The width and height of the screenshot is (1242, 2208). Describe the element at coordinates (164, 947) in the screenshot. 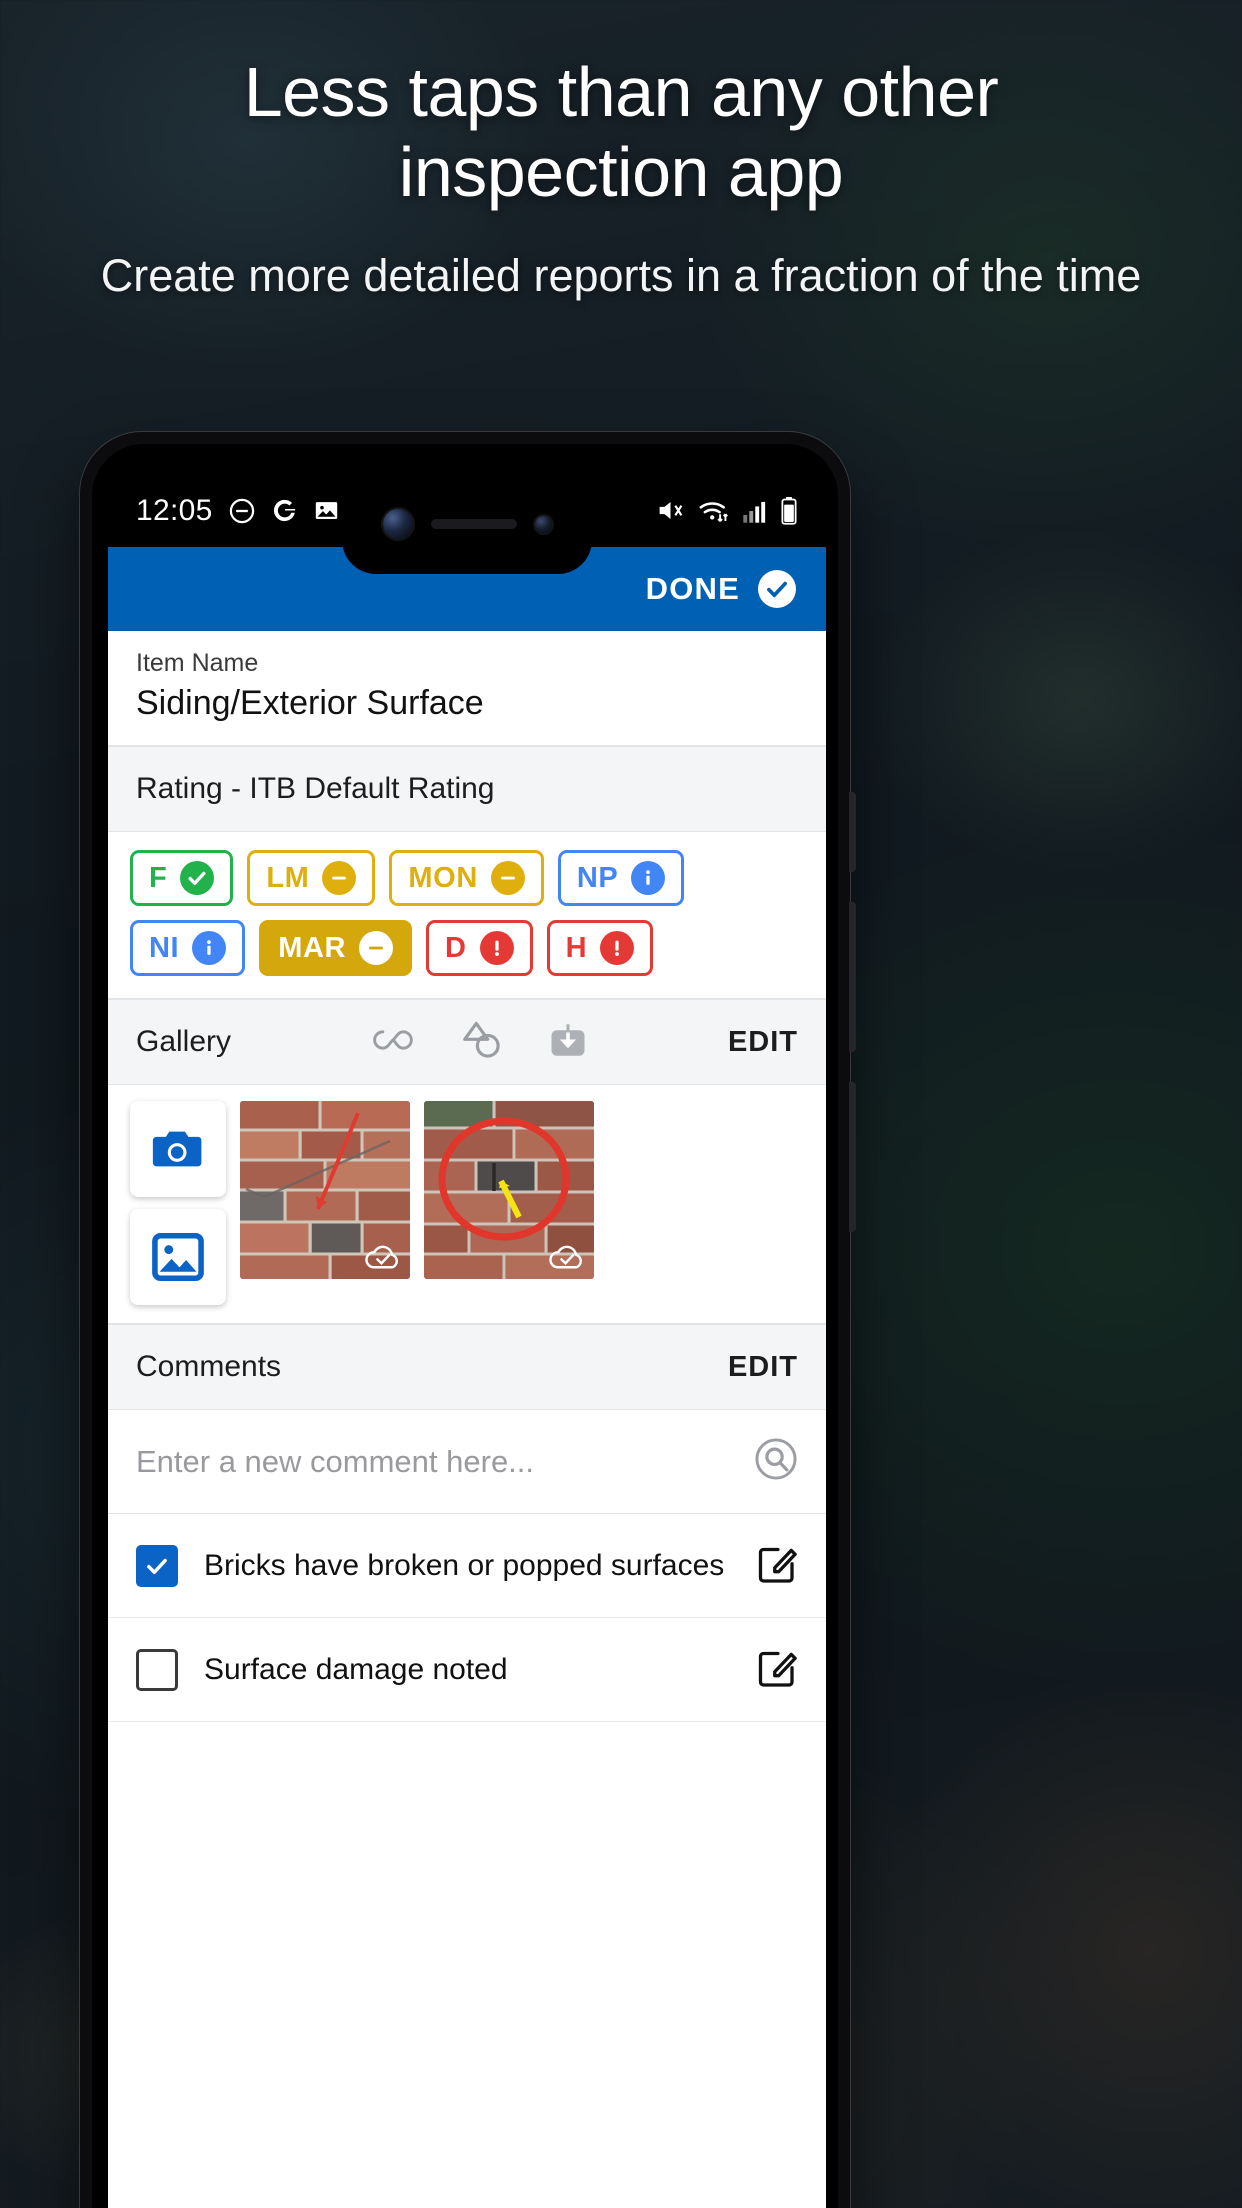

I see `rating-chip-label: NI` at that location.